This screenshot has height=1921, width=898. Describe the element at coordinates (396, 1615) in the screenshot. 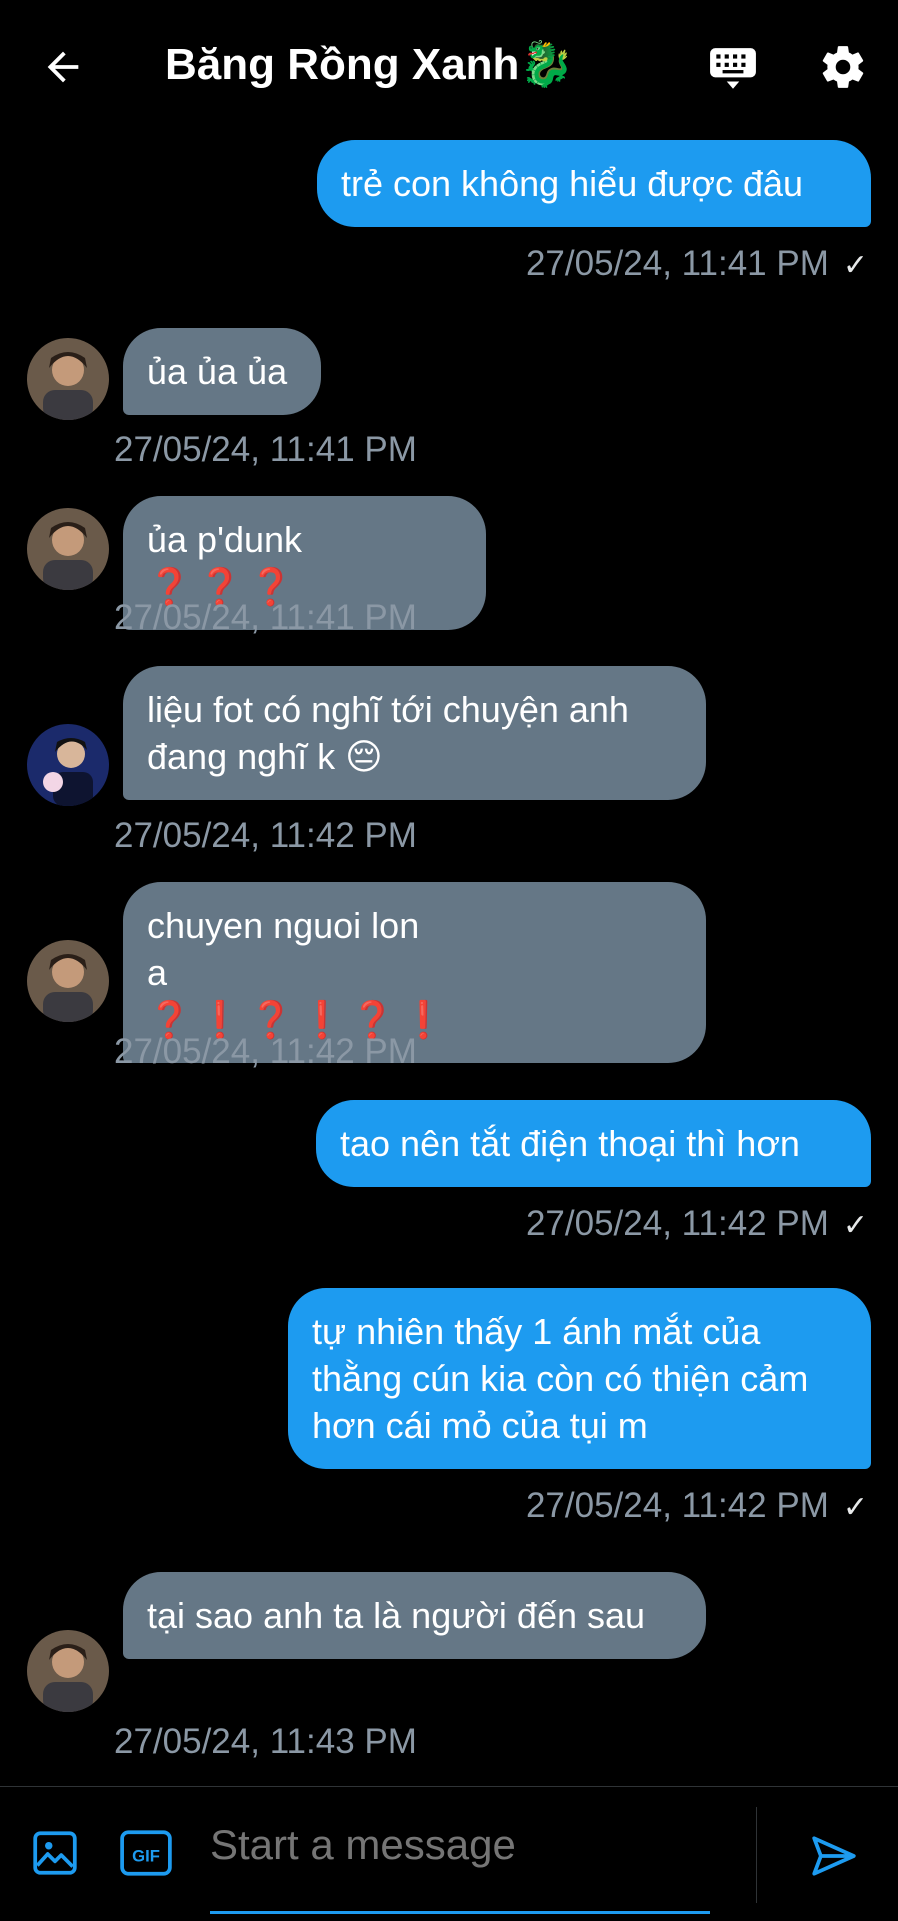

I see `message-text: tại sao anh ta là người đến sau` at that location.